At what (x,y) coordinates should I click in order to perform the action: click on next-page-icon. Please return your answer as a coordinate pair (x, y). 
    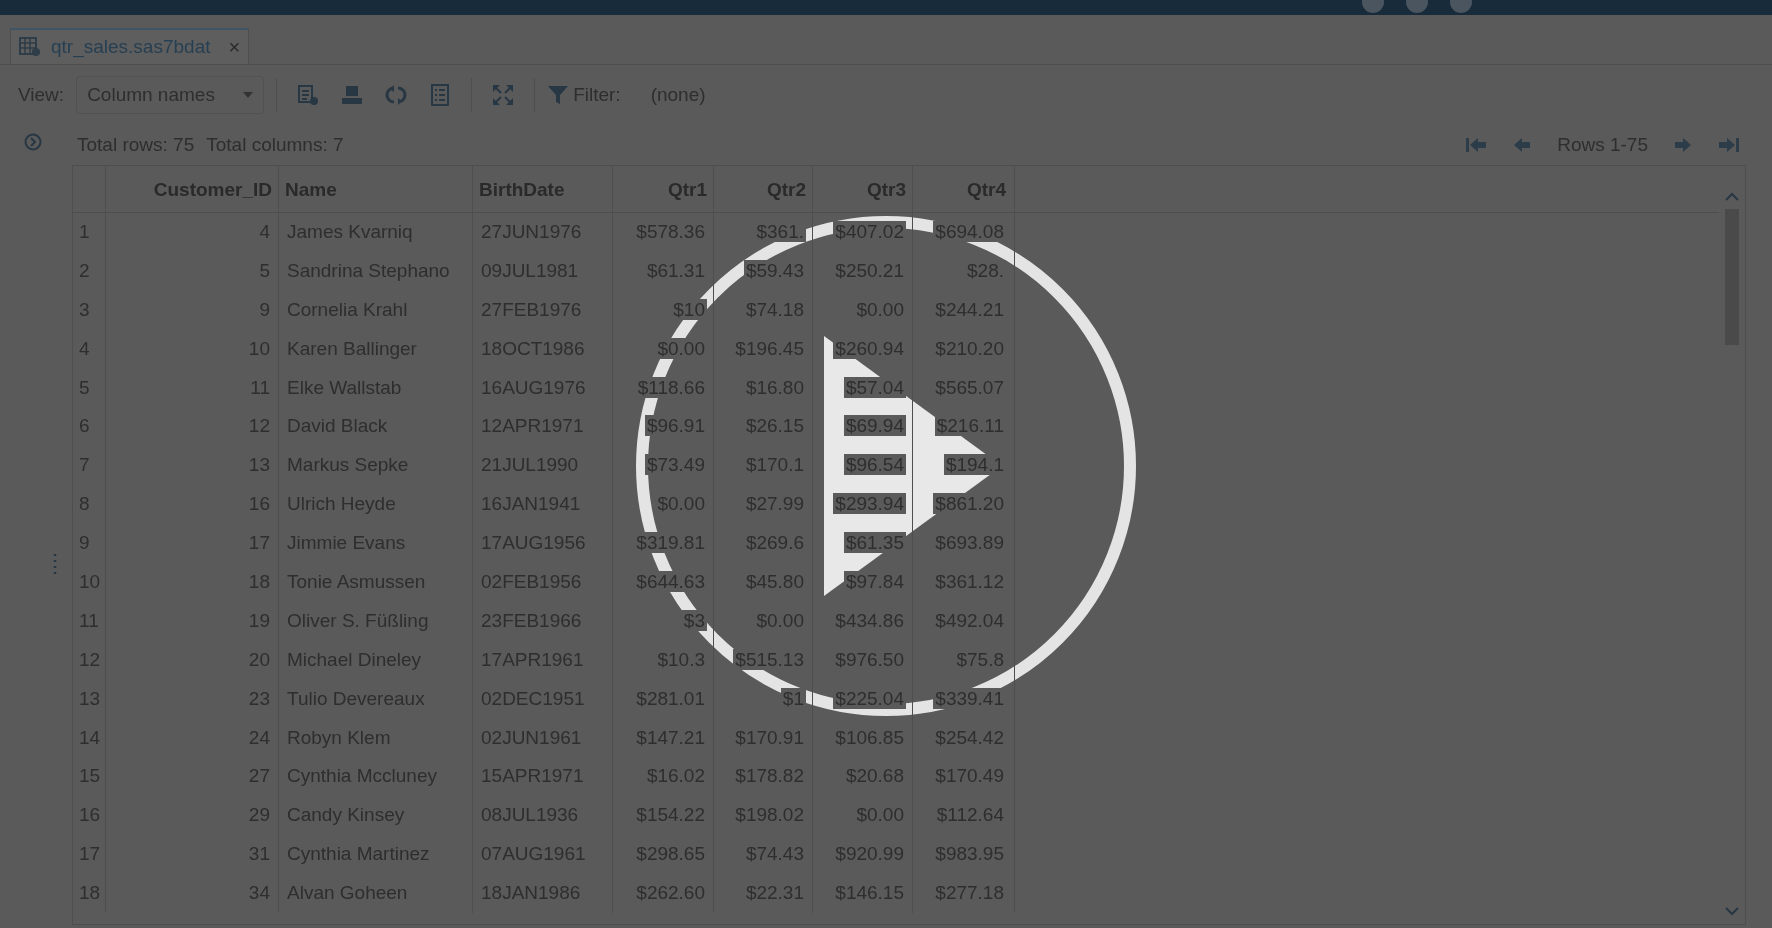
    Looking at the image, I should click on (1683, 145).